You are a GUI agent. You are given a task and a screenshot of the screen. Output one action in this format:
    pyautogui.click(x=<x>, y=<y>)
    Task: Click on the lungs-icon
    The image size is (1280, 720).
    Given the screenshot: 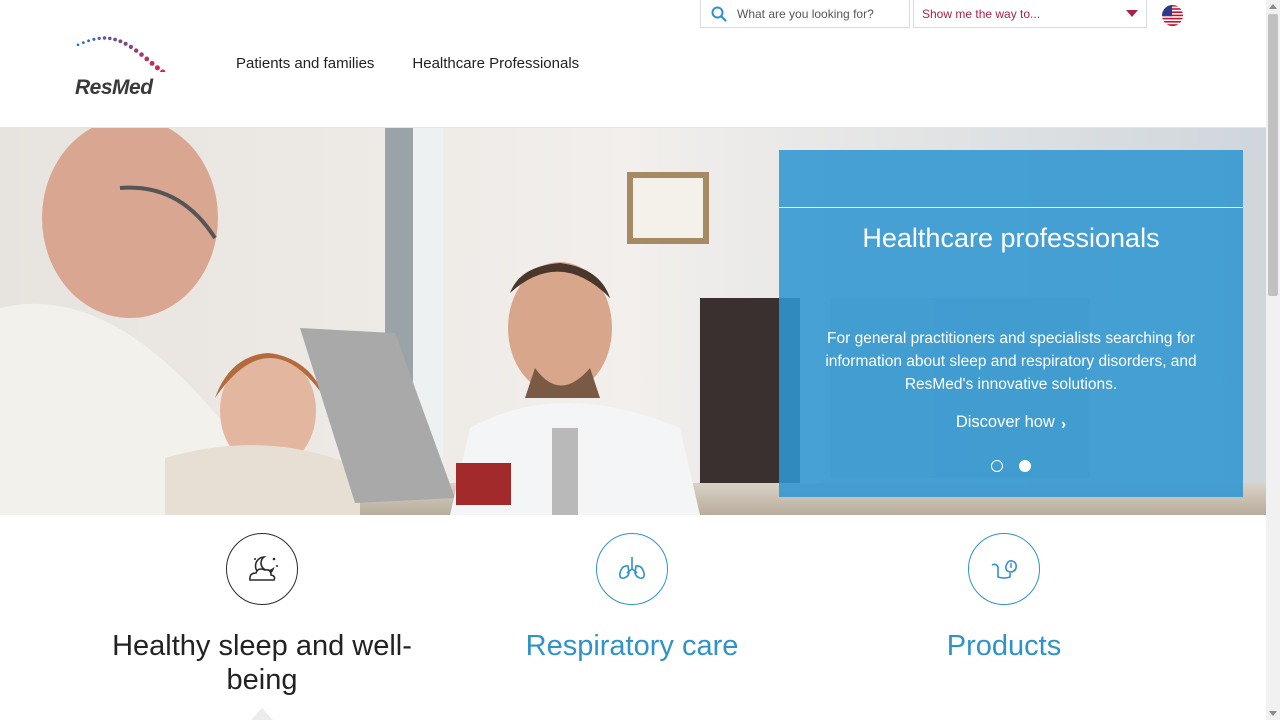 What is the action you would take?
    pyautogui.click(x=632, y=569)
    